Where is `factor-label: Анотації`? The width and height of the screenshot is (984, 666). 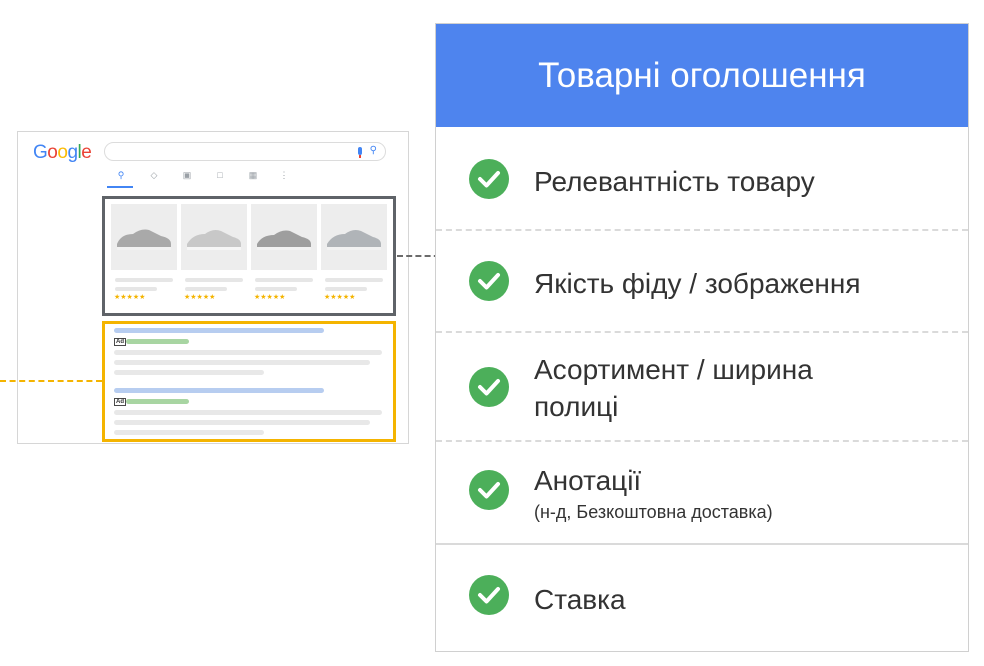 factor-label: Анотації is located at coordinates (588, 480).